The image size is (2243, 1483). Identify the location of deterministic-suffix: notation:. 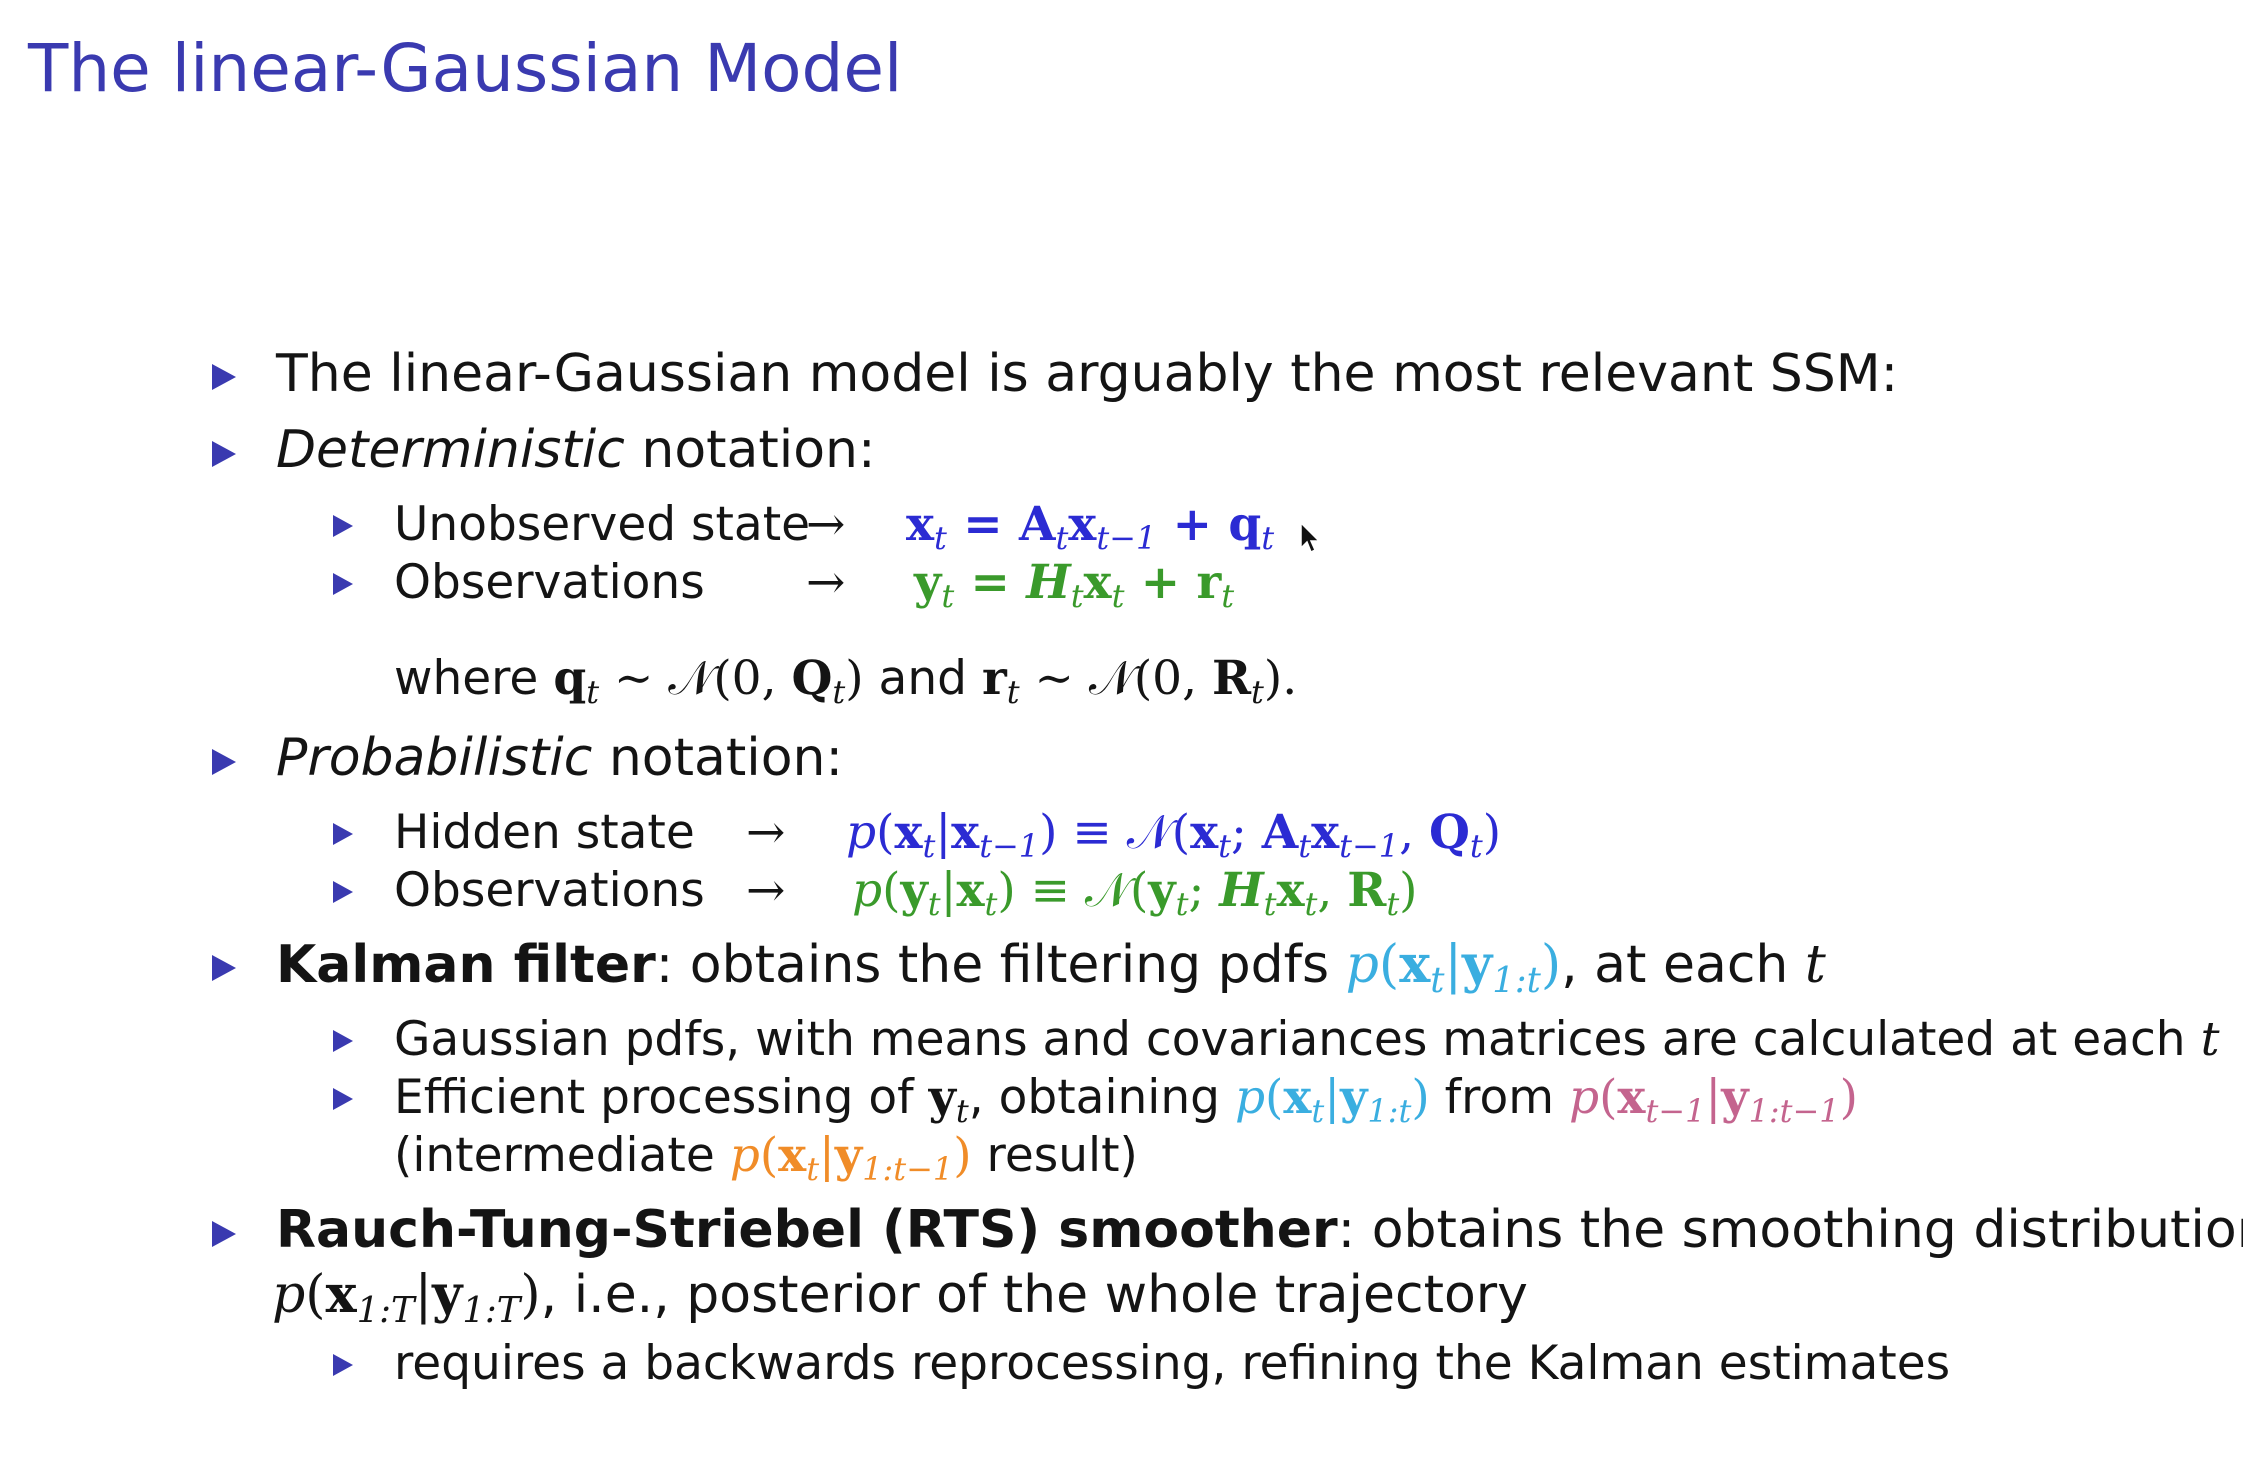
(758, 450).